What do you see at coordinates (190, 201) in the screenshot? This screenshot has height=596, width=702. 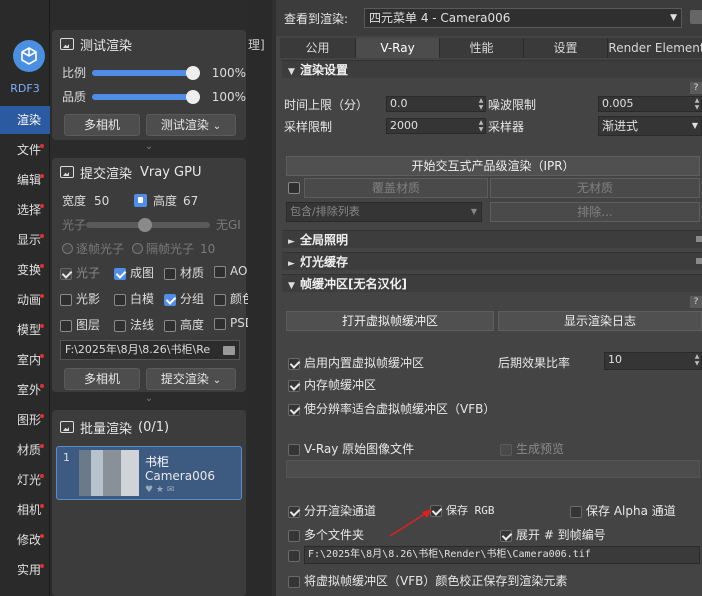 I see `height-value: 67` at bounding box center [190, 201].